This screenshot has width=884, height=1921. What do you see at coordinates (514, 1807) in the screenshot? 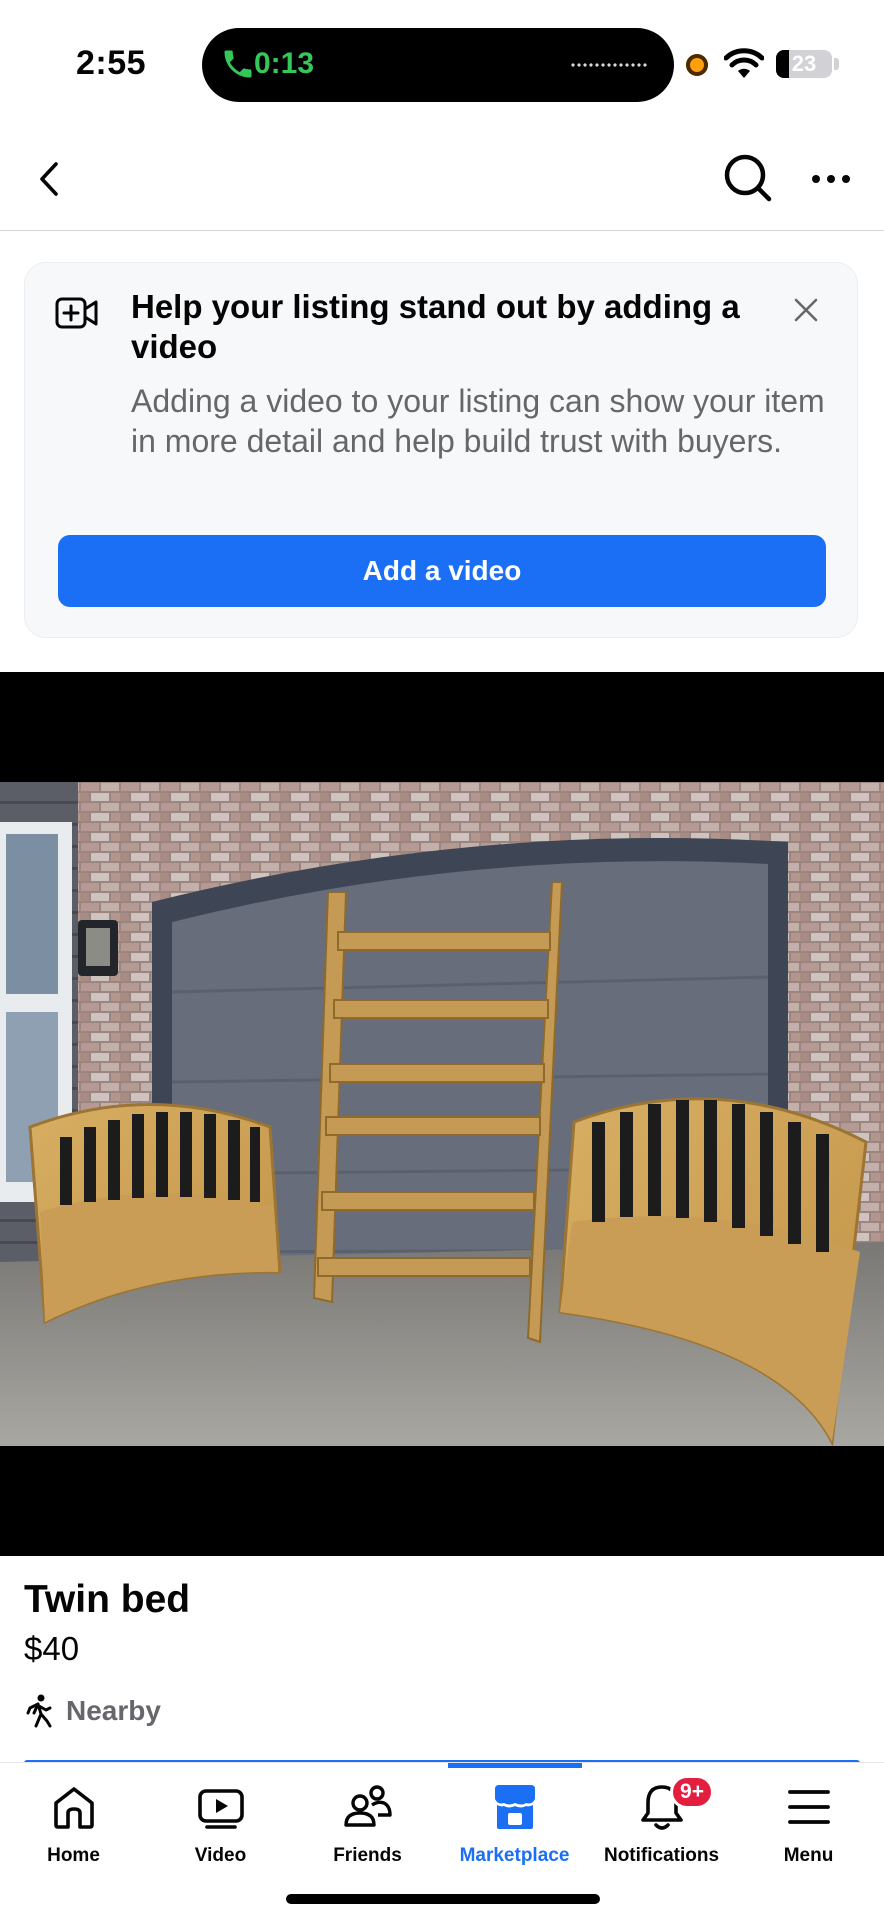
I see `marketplace-store-icon` at bounding box center [514, 1807].